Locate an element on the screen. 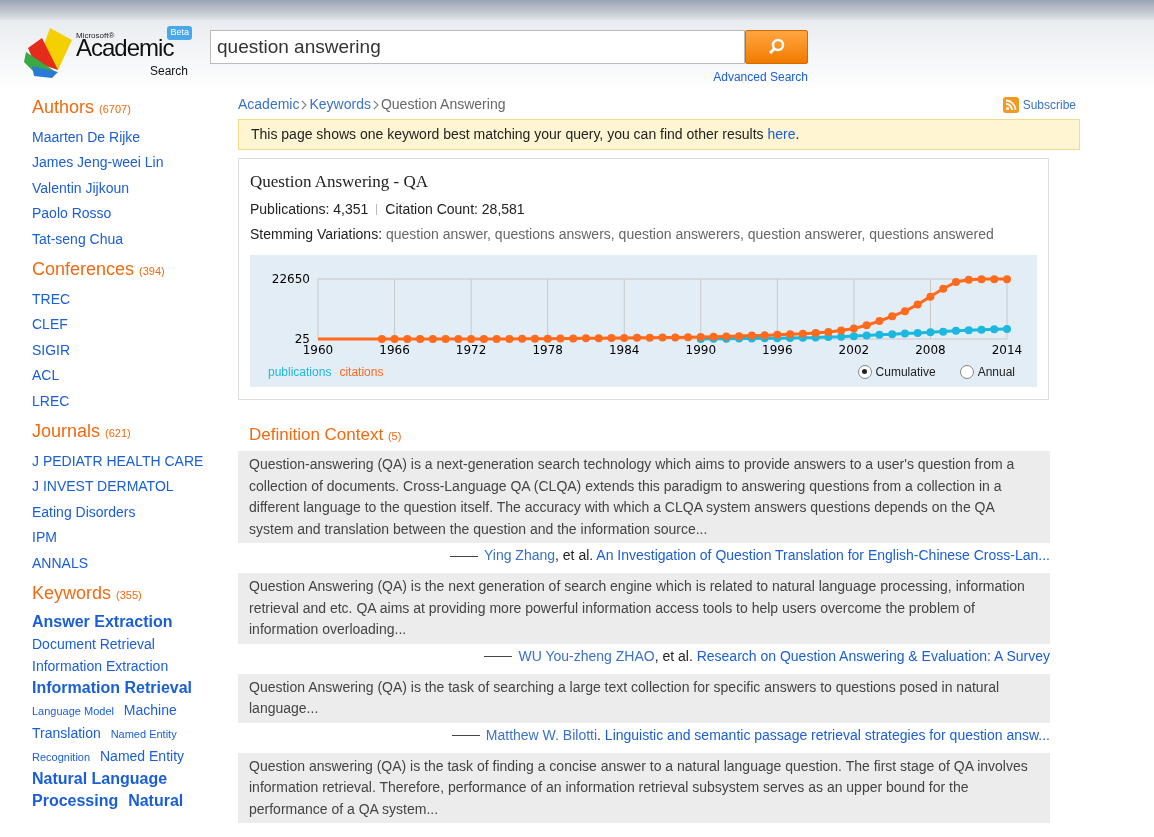  sidebar-link: LREC is located at coordinates (118, 401).